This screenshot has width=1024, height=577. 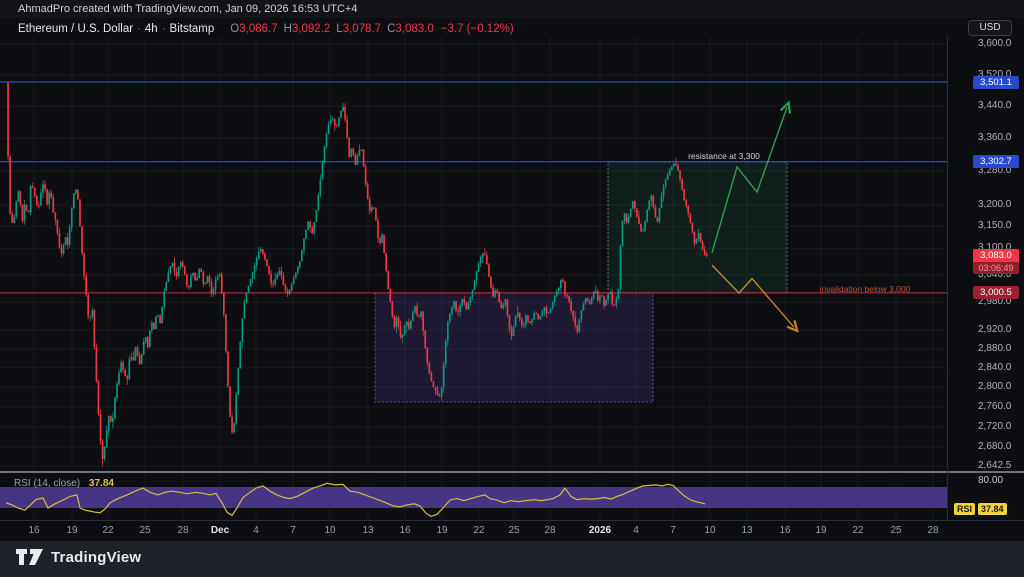 What do you see at coordinates (995, 406) in the screenshot?
I see `price-tick-label: 2,760.0` at bounding box center [995, 406].